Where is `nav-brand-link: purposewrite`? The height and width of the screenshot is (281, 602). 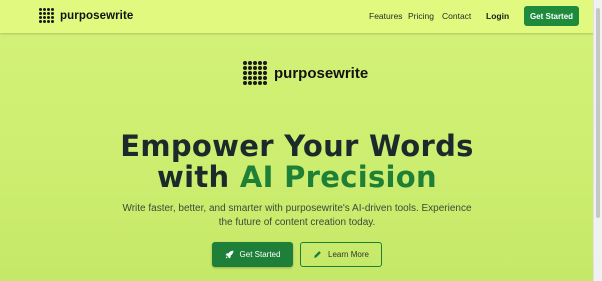 nav-brand-link: purposewrite is located at coordinates (86, 15).